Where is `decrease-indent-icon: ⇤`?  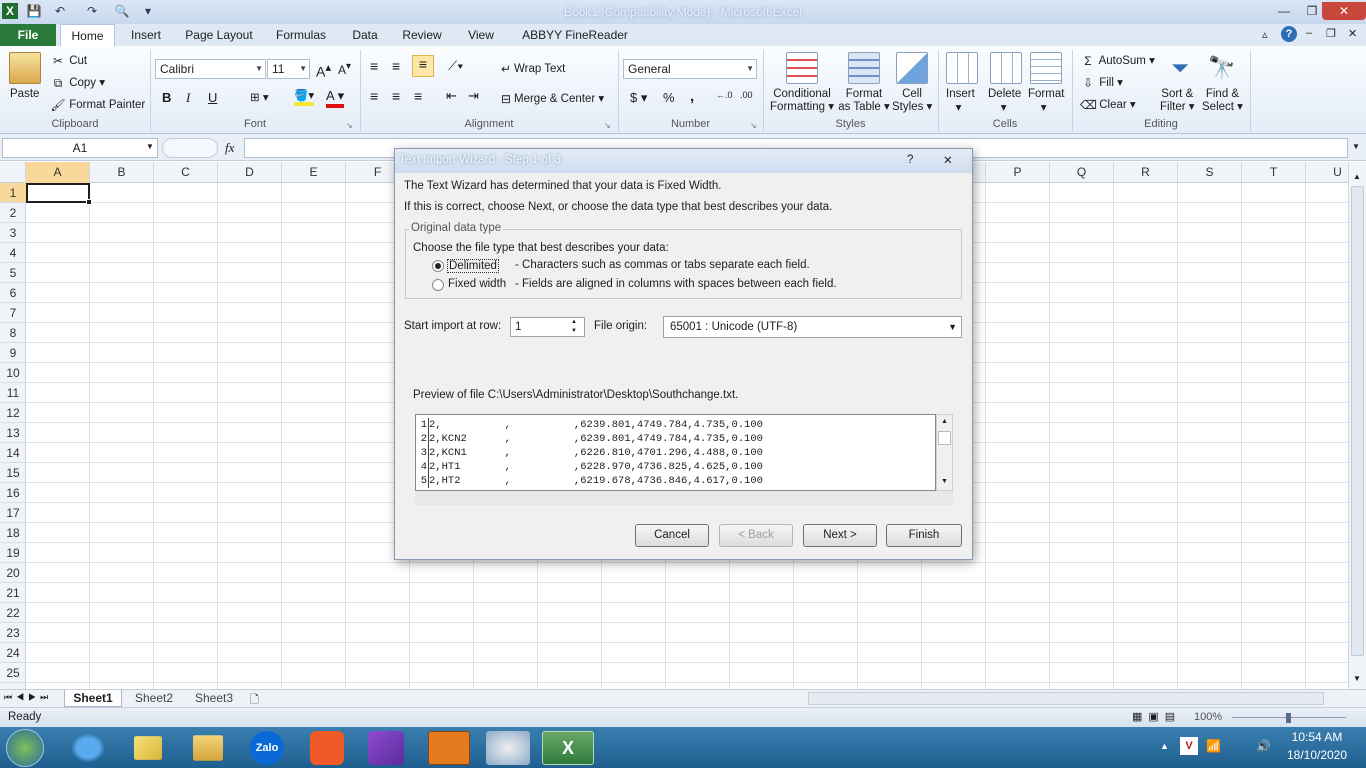 decrease-indent-icon: ⇤ is located at coordinates (451, 96).